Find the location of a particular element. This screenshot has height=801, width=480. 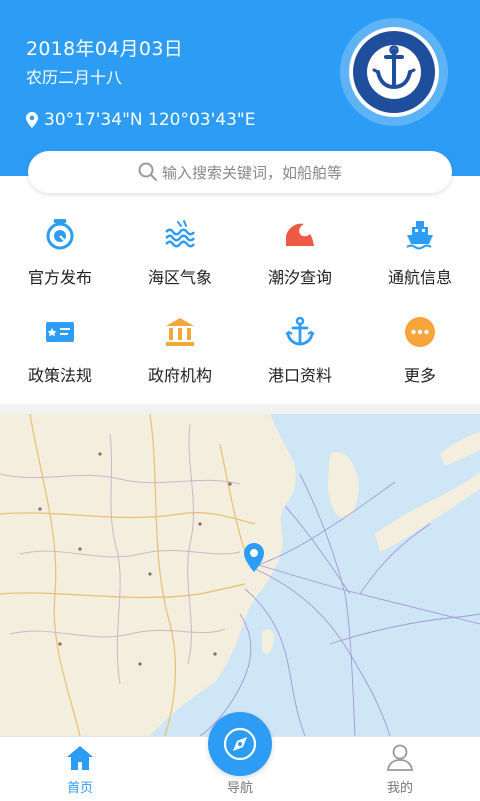

sea-weather-icon is located at coordinates (180, 234).